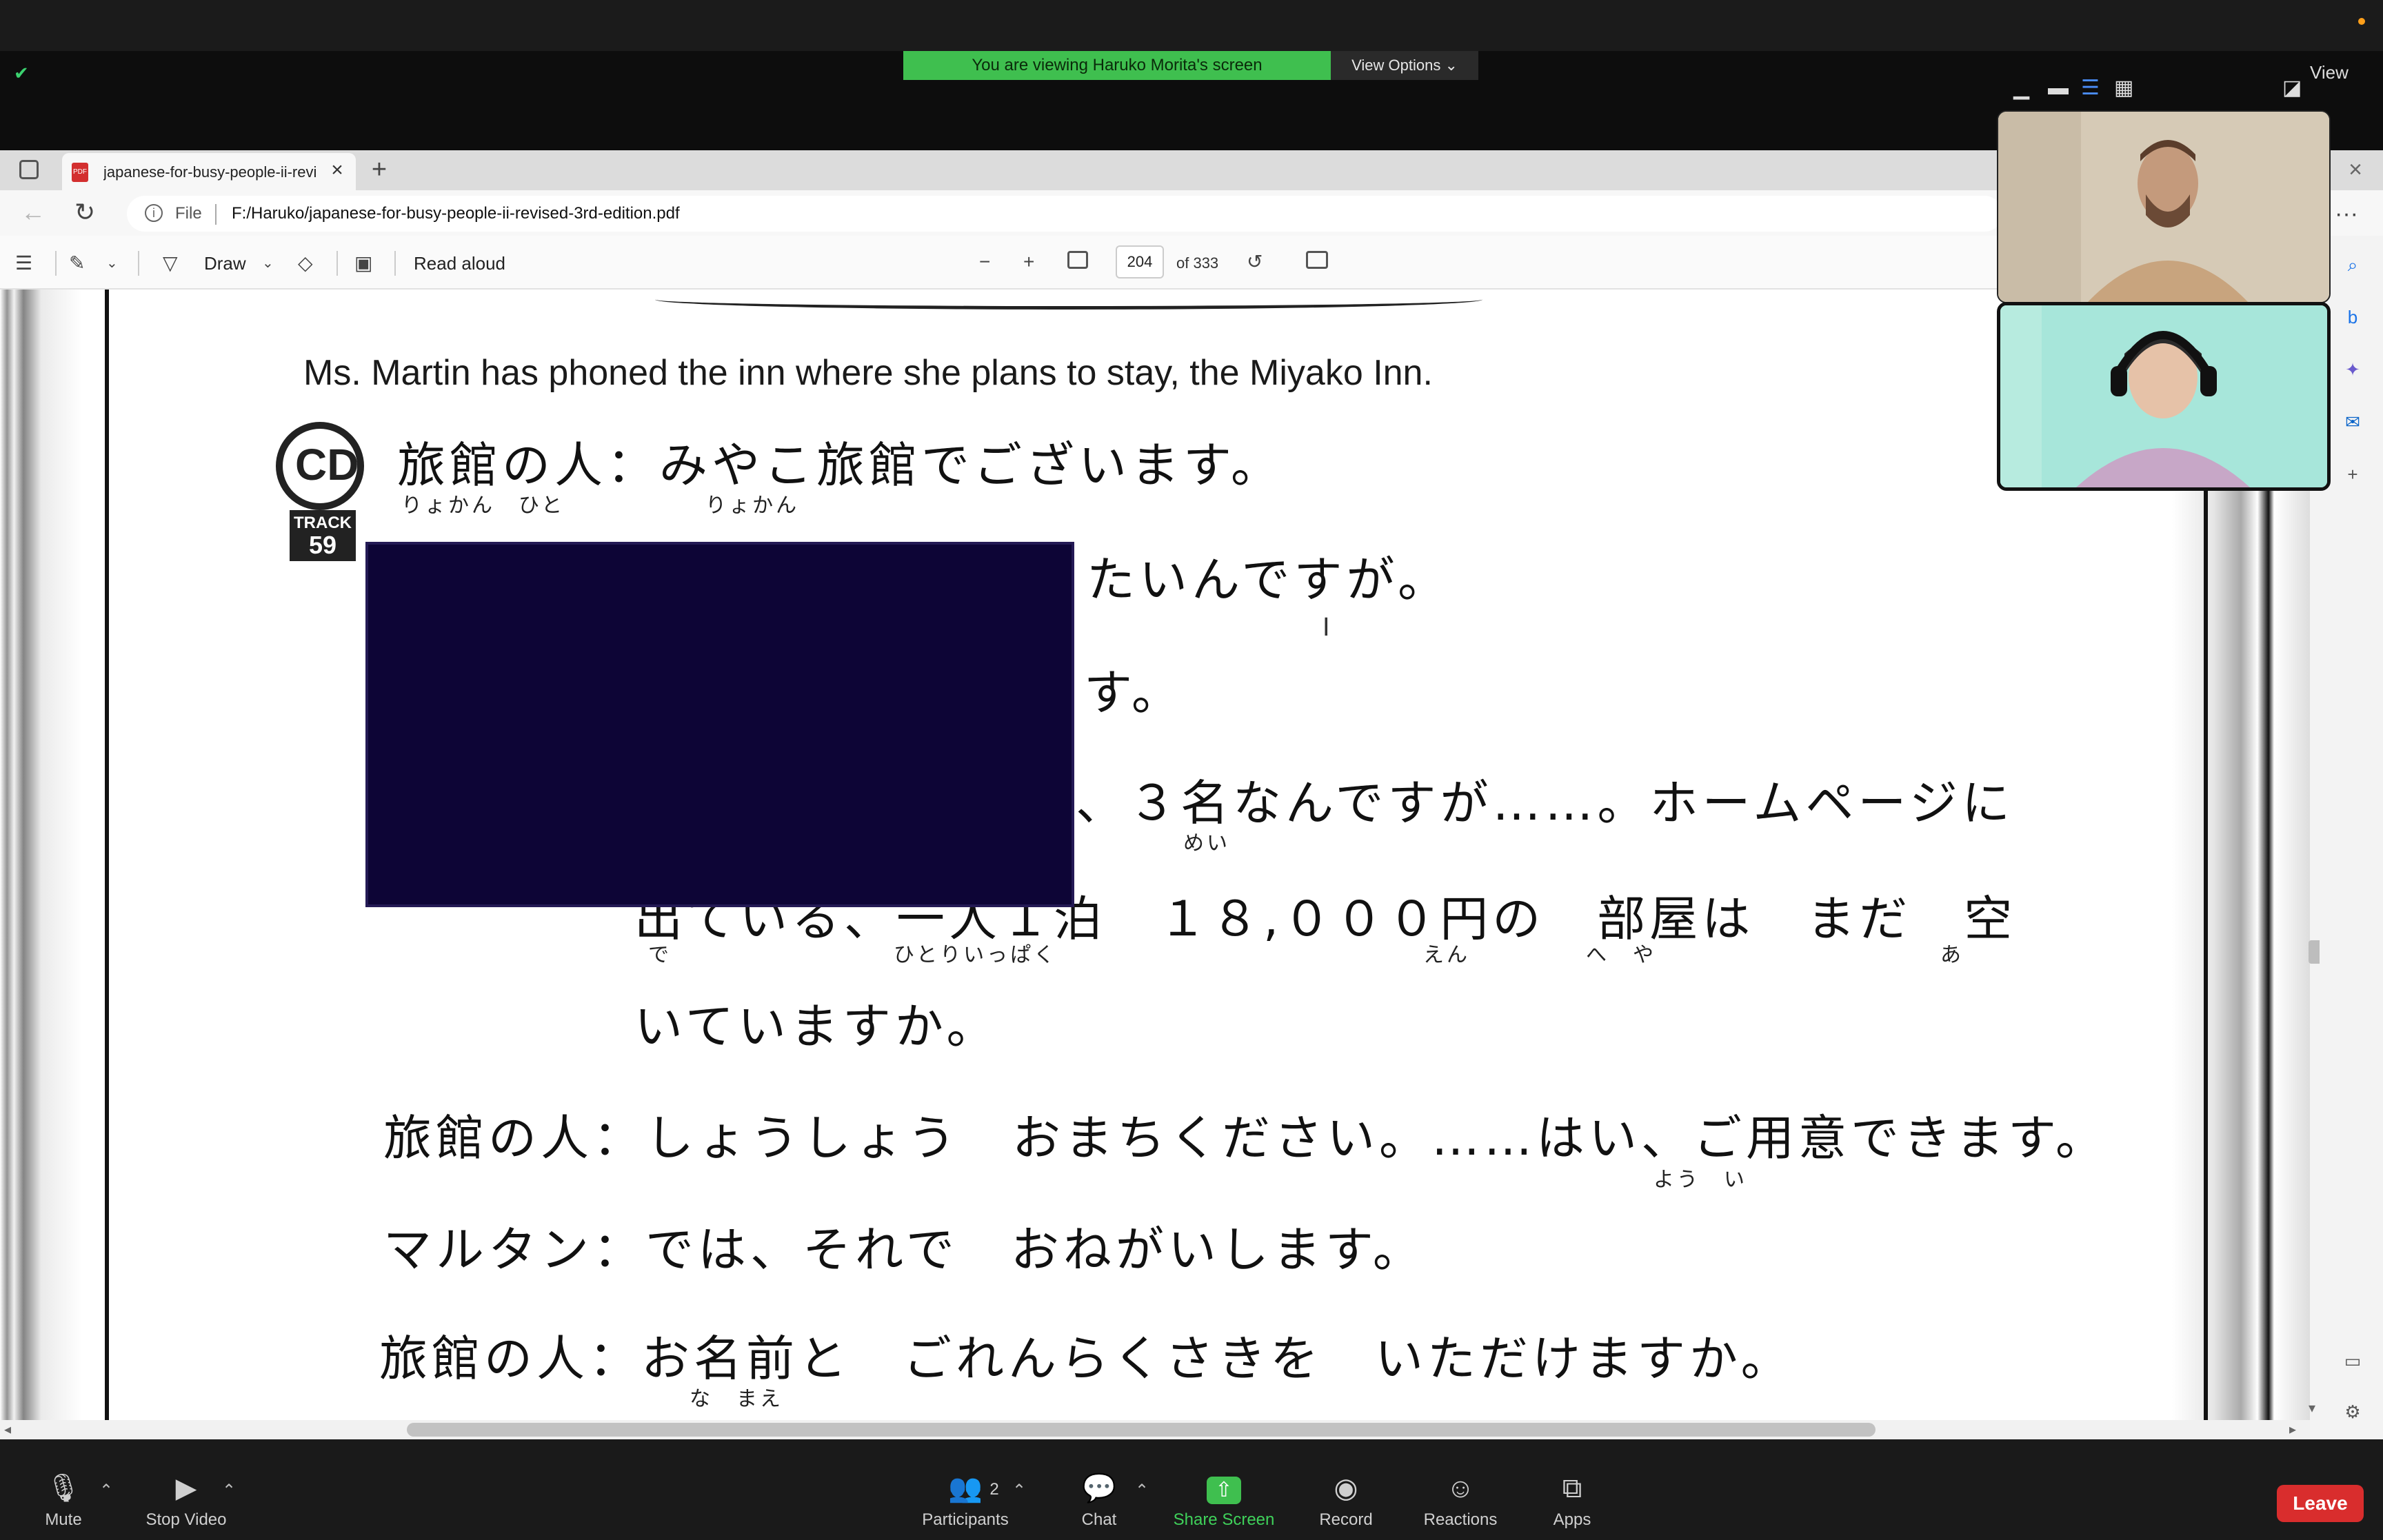 The image size is (2383, 1540). Describe the element at coordinates (1269, 580) in the screenshot. I see `dialogue-line: たいんですが。` at that location.